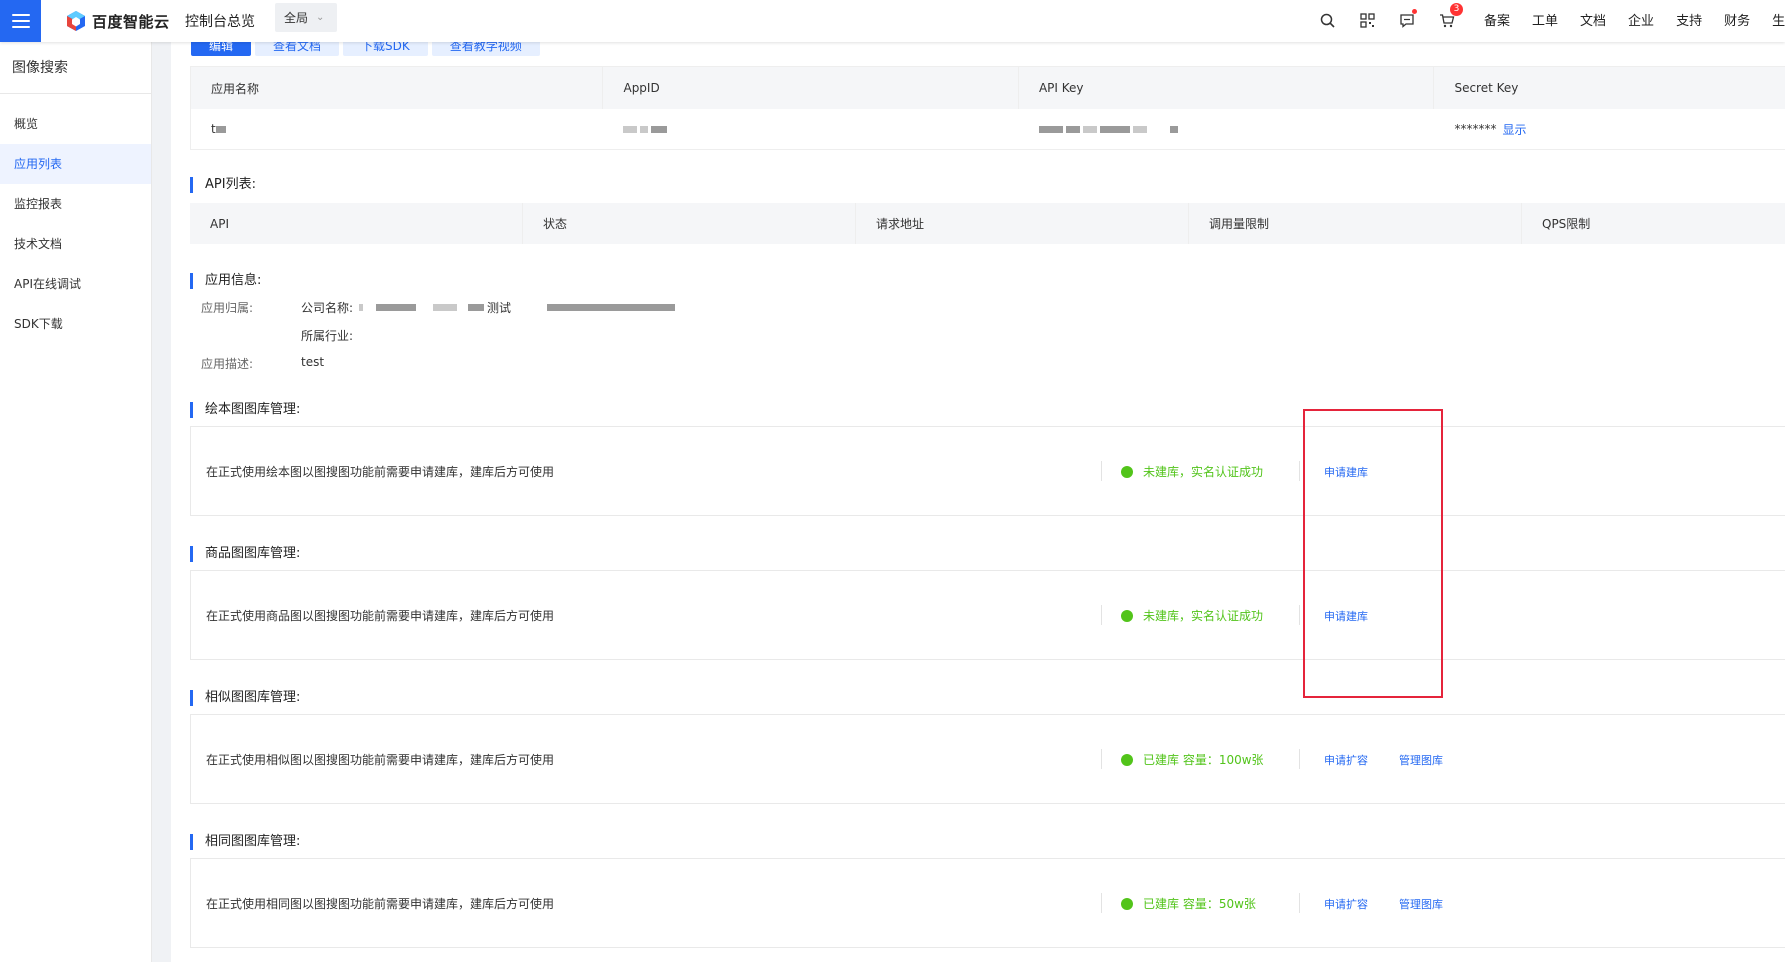  Describe the element at coordinates (1514, 129) in the screenshot. I see `show-secret-link: 显示` at that location.